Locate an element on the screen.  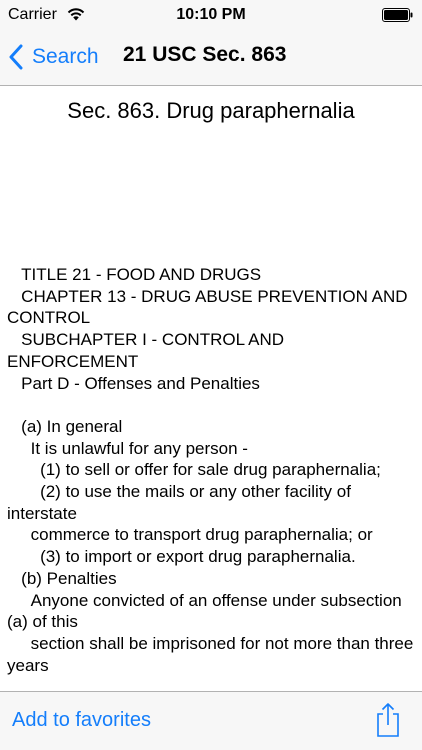
page-title: 21 USC Sec. 863 is located at coordinates (205, 54).